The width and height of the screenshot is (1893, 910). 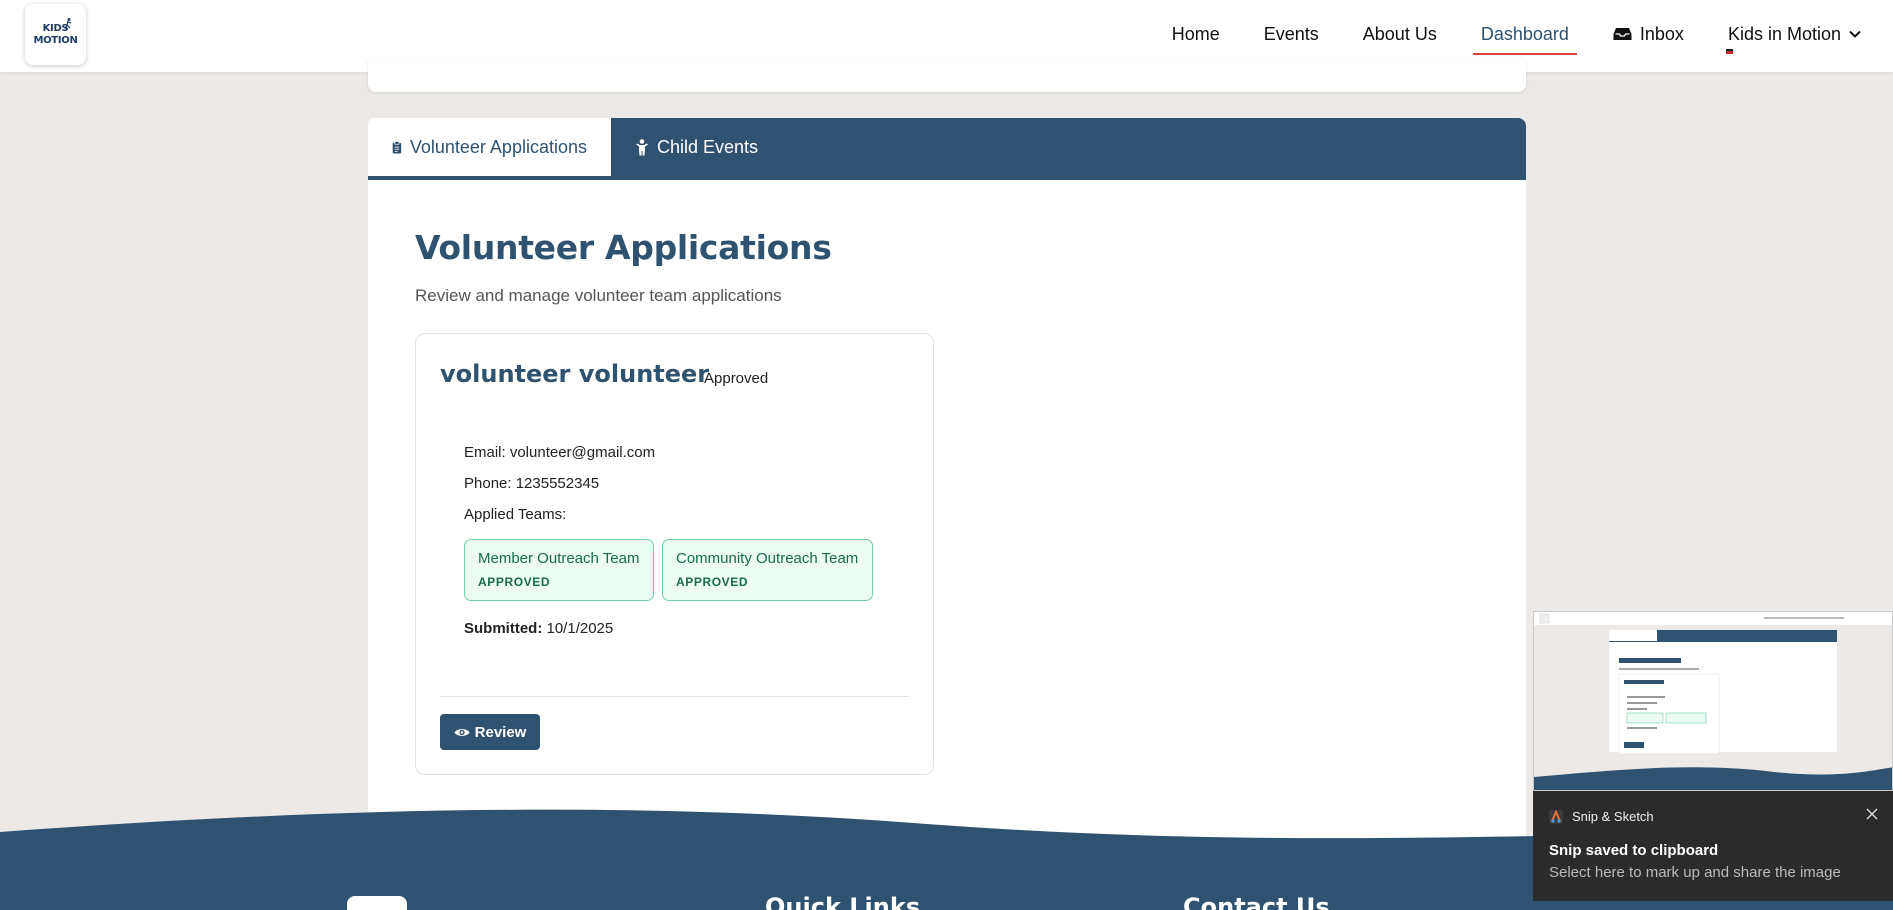 What do you see at coordinates (500, 732) in the screenshot?
I see `review-button-label: Review` at bounding box center [500, 732].